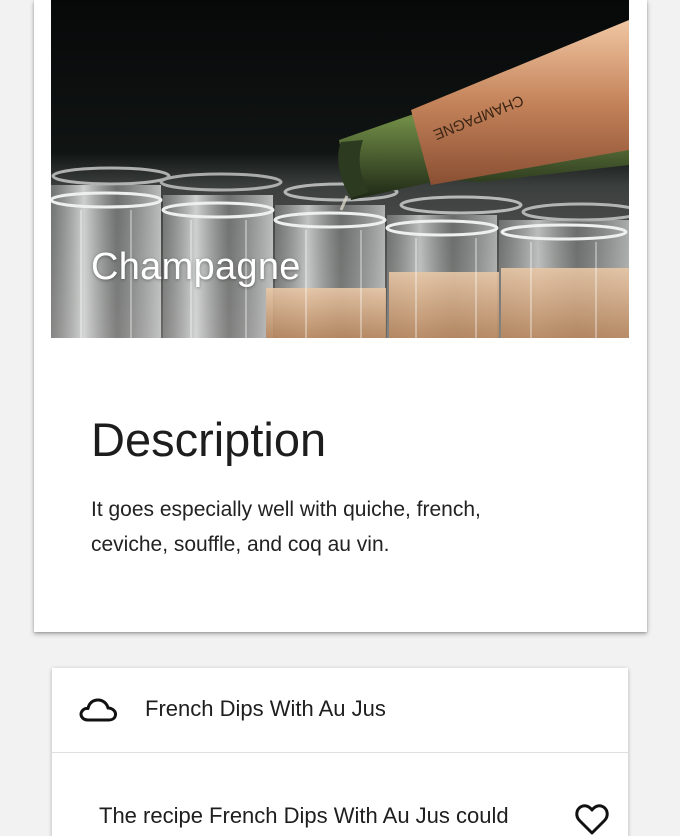  I want to click on recipe-body-text: The recipe French Dips With Au Jus could, so click(304, 815).